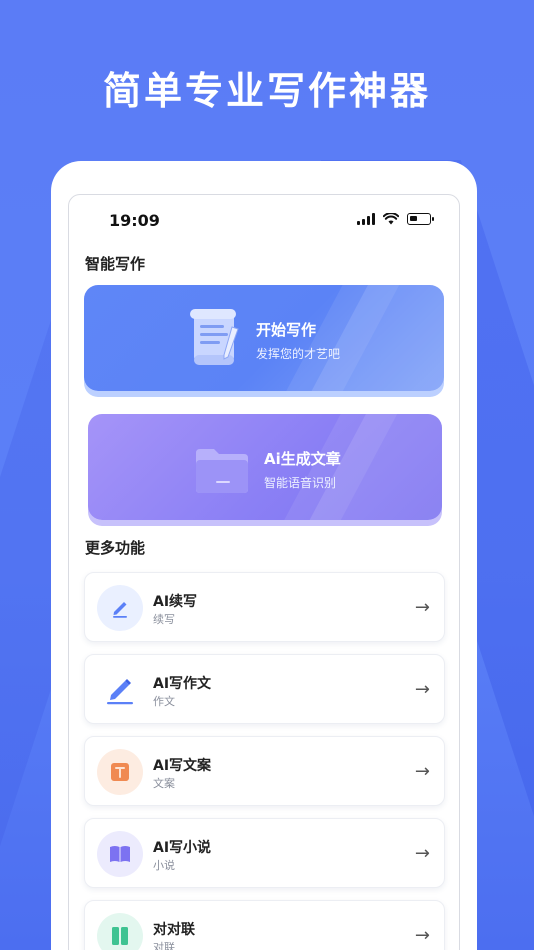 Image resolution: width=534 pixels, height=950 pixels. I want to click on scroll-pen-icon, so click(214, 337).